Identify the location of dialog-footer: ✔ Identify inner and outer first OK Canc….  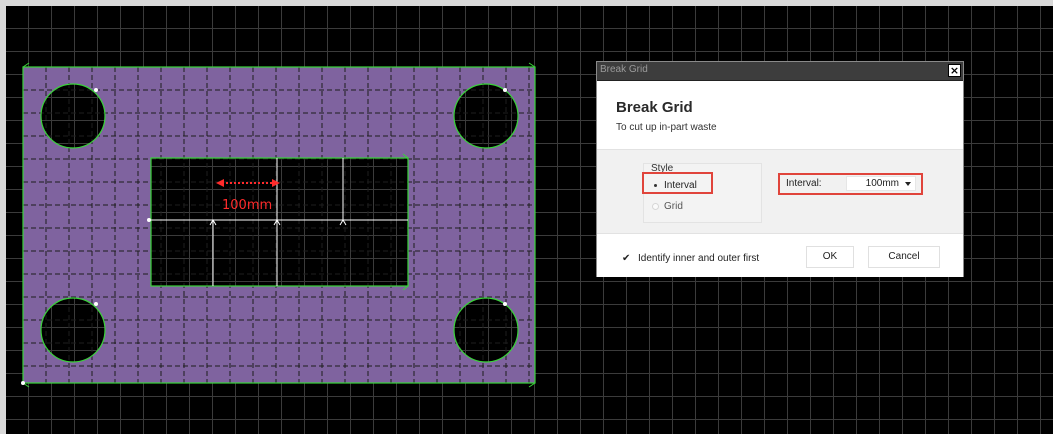
(780, 255).